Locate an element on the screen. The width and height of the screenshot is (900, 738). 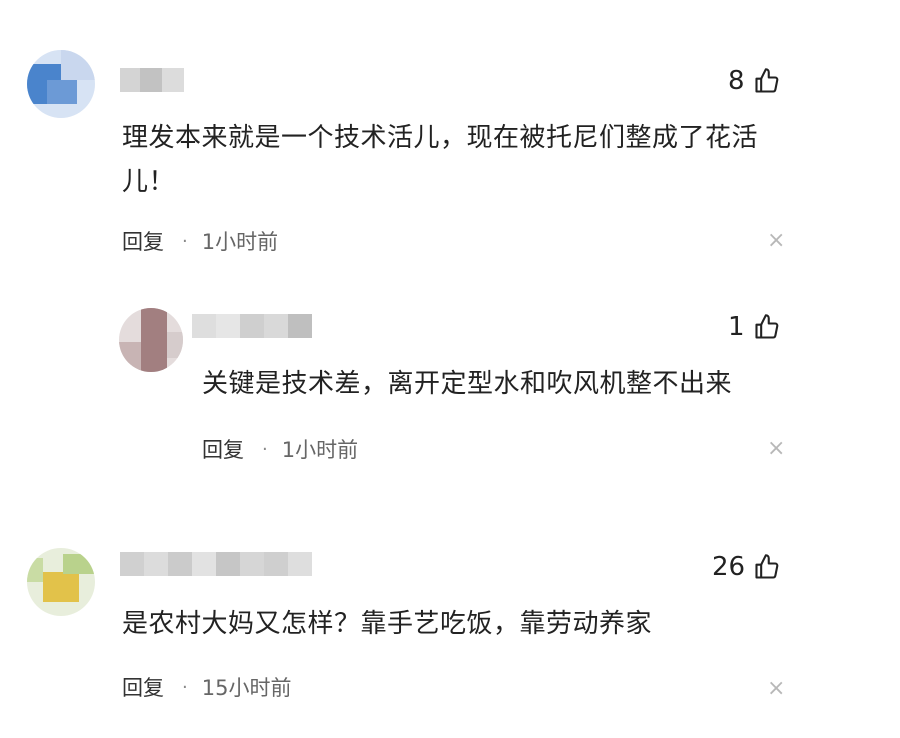
like-button: 8 is located at coordinates (754, 81).